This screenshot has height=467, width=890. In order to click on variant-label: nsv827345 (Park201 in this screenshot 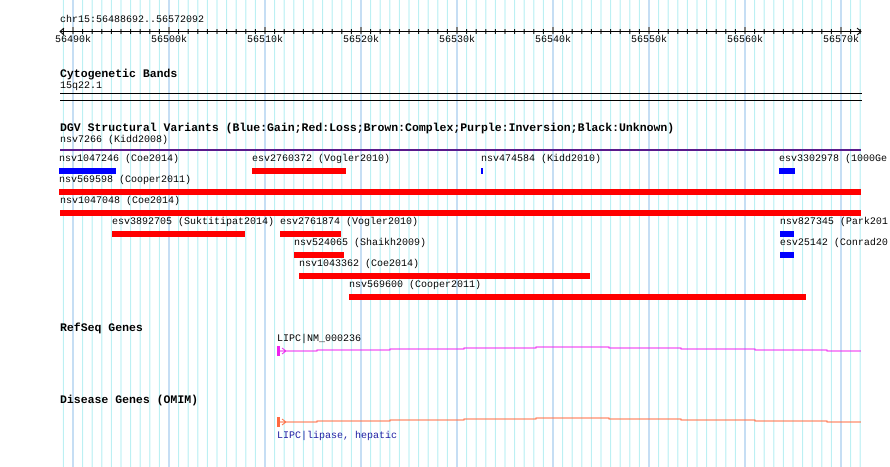, I will do `click(834, 222)`.